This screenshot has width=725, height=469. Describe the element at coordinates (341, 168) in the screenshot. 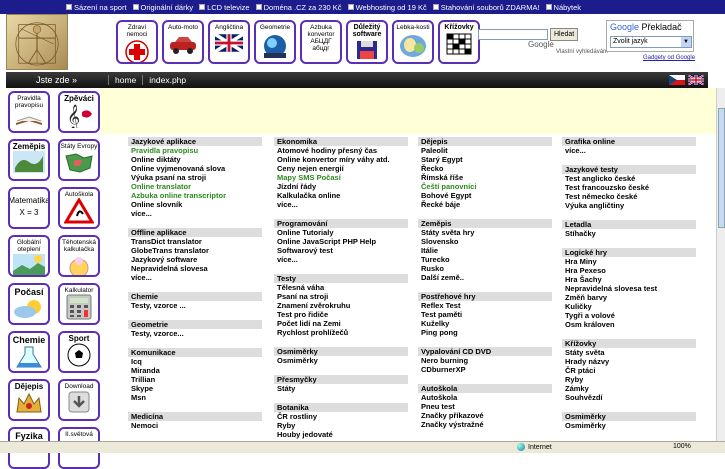

I see `section-link: Ceny nejen energií` at that location.